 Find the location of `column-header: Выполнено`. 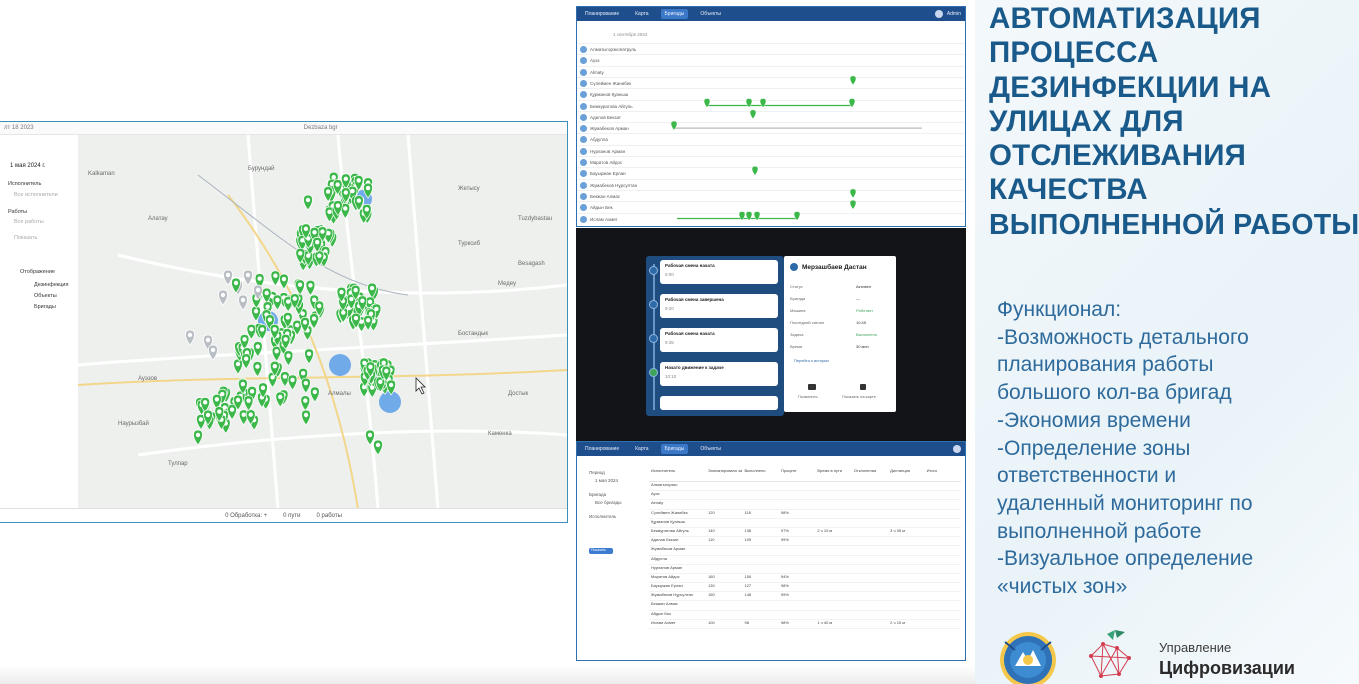

column-header: Выполнено is located at coordinates (760, 474).